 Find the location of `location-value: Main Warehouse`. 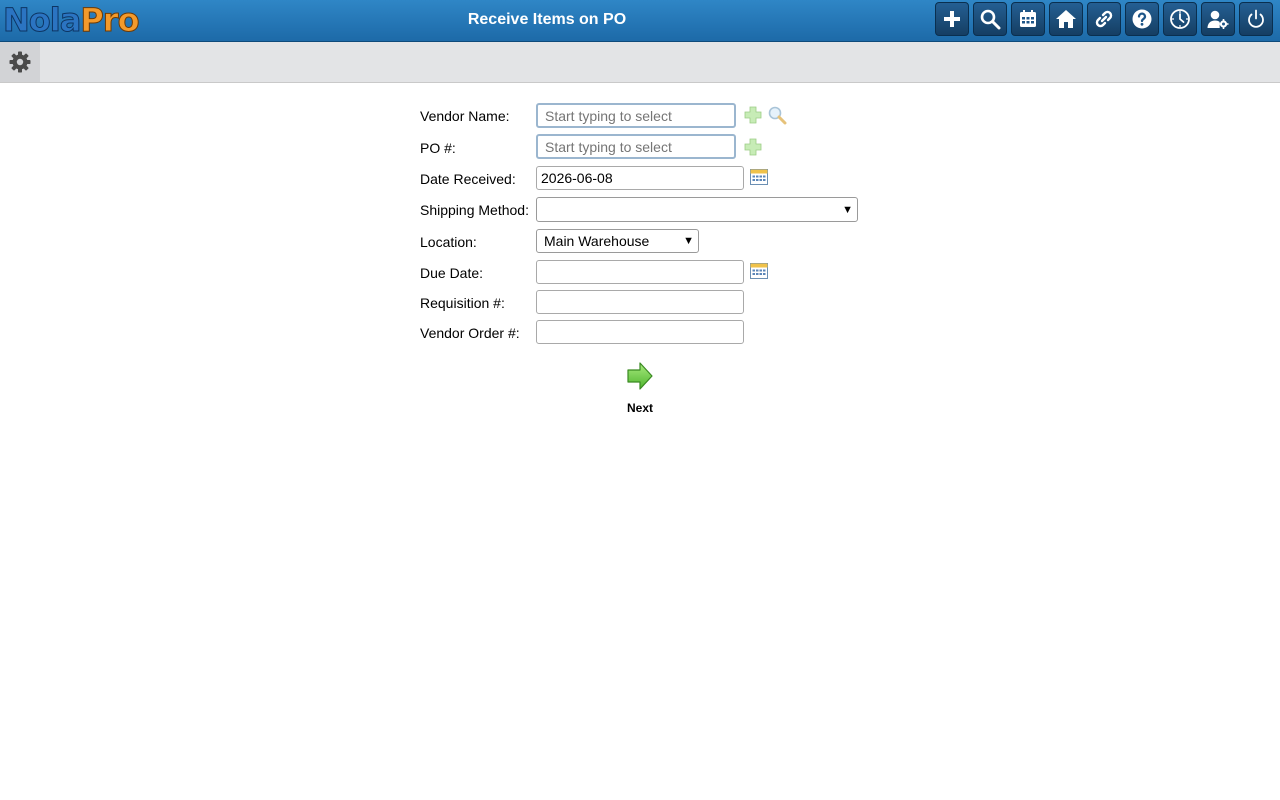

location-value: Main Warehouse is located at coordinates (597, 241).